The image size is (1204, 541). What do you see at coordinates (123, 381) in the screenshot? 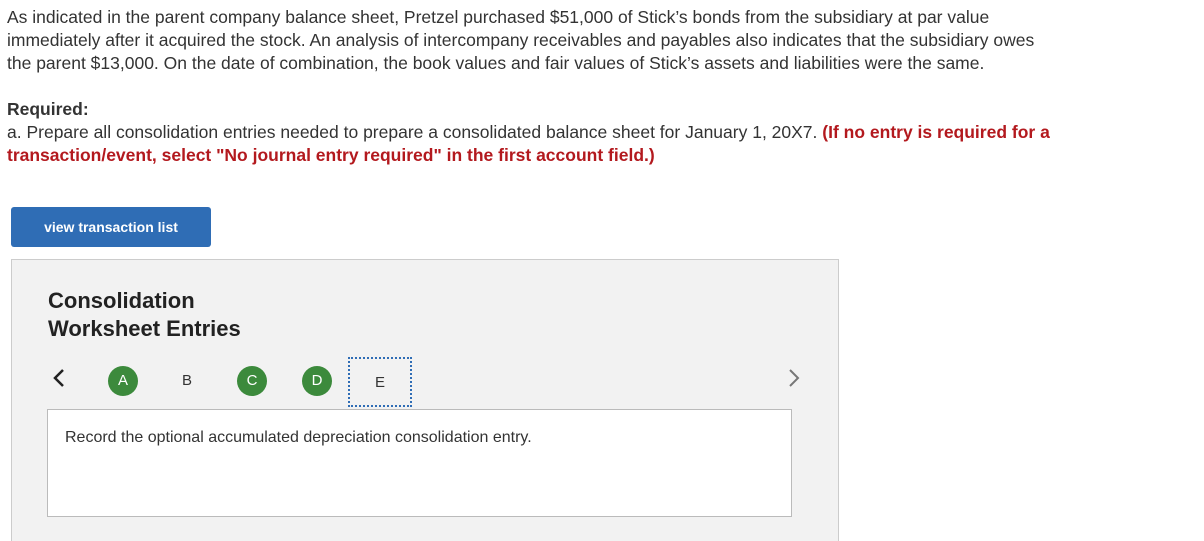
I see `step-a-tab: A` at bounding box center [123, 381].